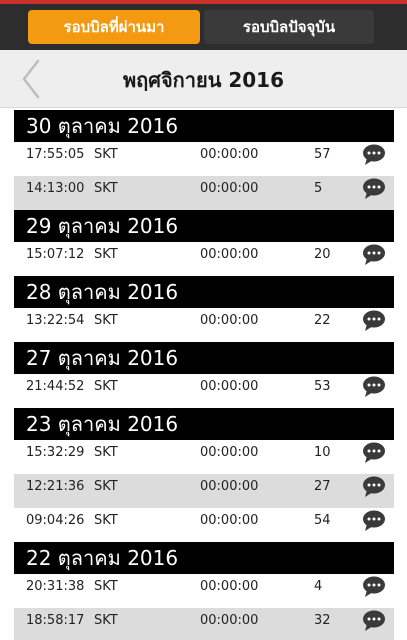 This screenshot has width=407, height=640. I want to click on call-count: 54, so click(322, 520).